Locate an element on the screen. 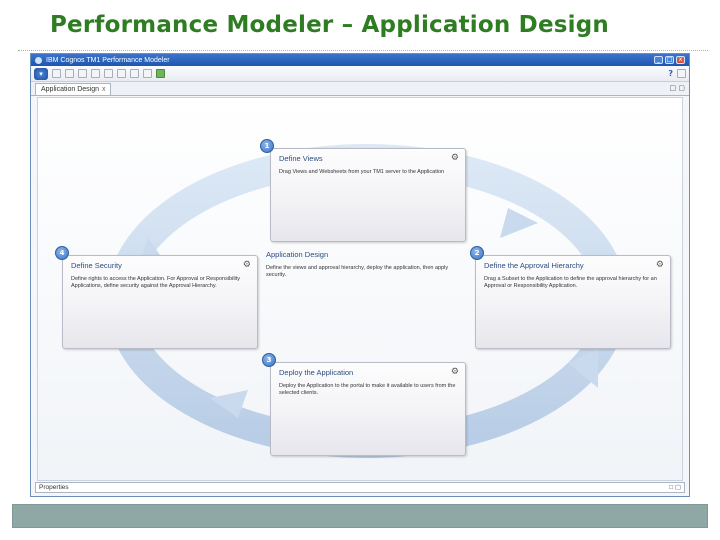  properties-label: Properties is located at coordinates (54, 487).